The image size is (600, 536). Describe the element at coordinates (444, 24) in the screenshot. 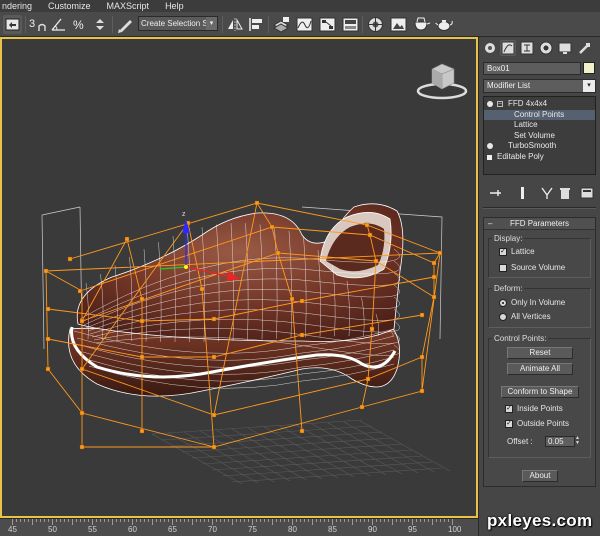

I see `render-production-button` at that location.